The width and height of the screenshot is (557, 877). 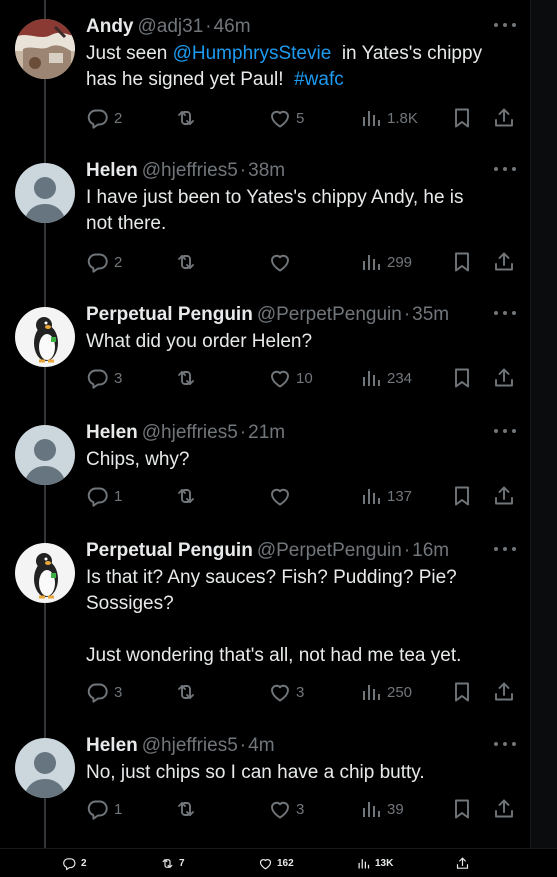 What do you see at coordinates (266, 170) in the screenshot?
I see `timestamp: 38m` at bounding box center [266, 170].